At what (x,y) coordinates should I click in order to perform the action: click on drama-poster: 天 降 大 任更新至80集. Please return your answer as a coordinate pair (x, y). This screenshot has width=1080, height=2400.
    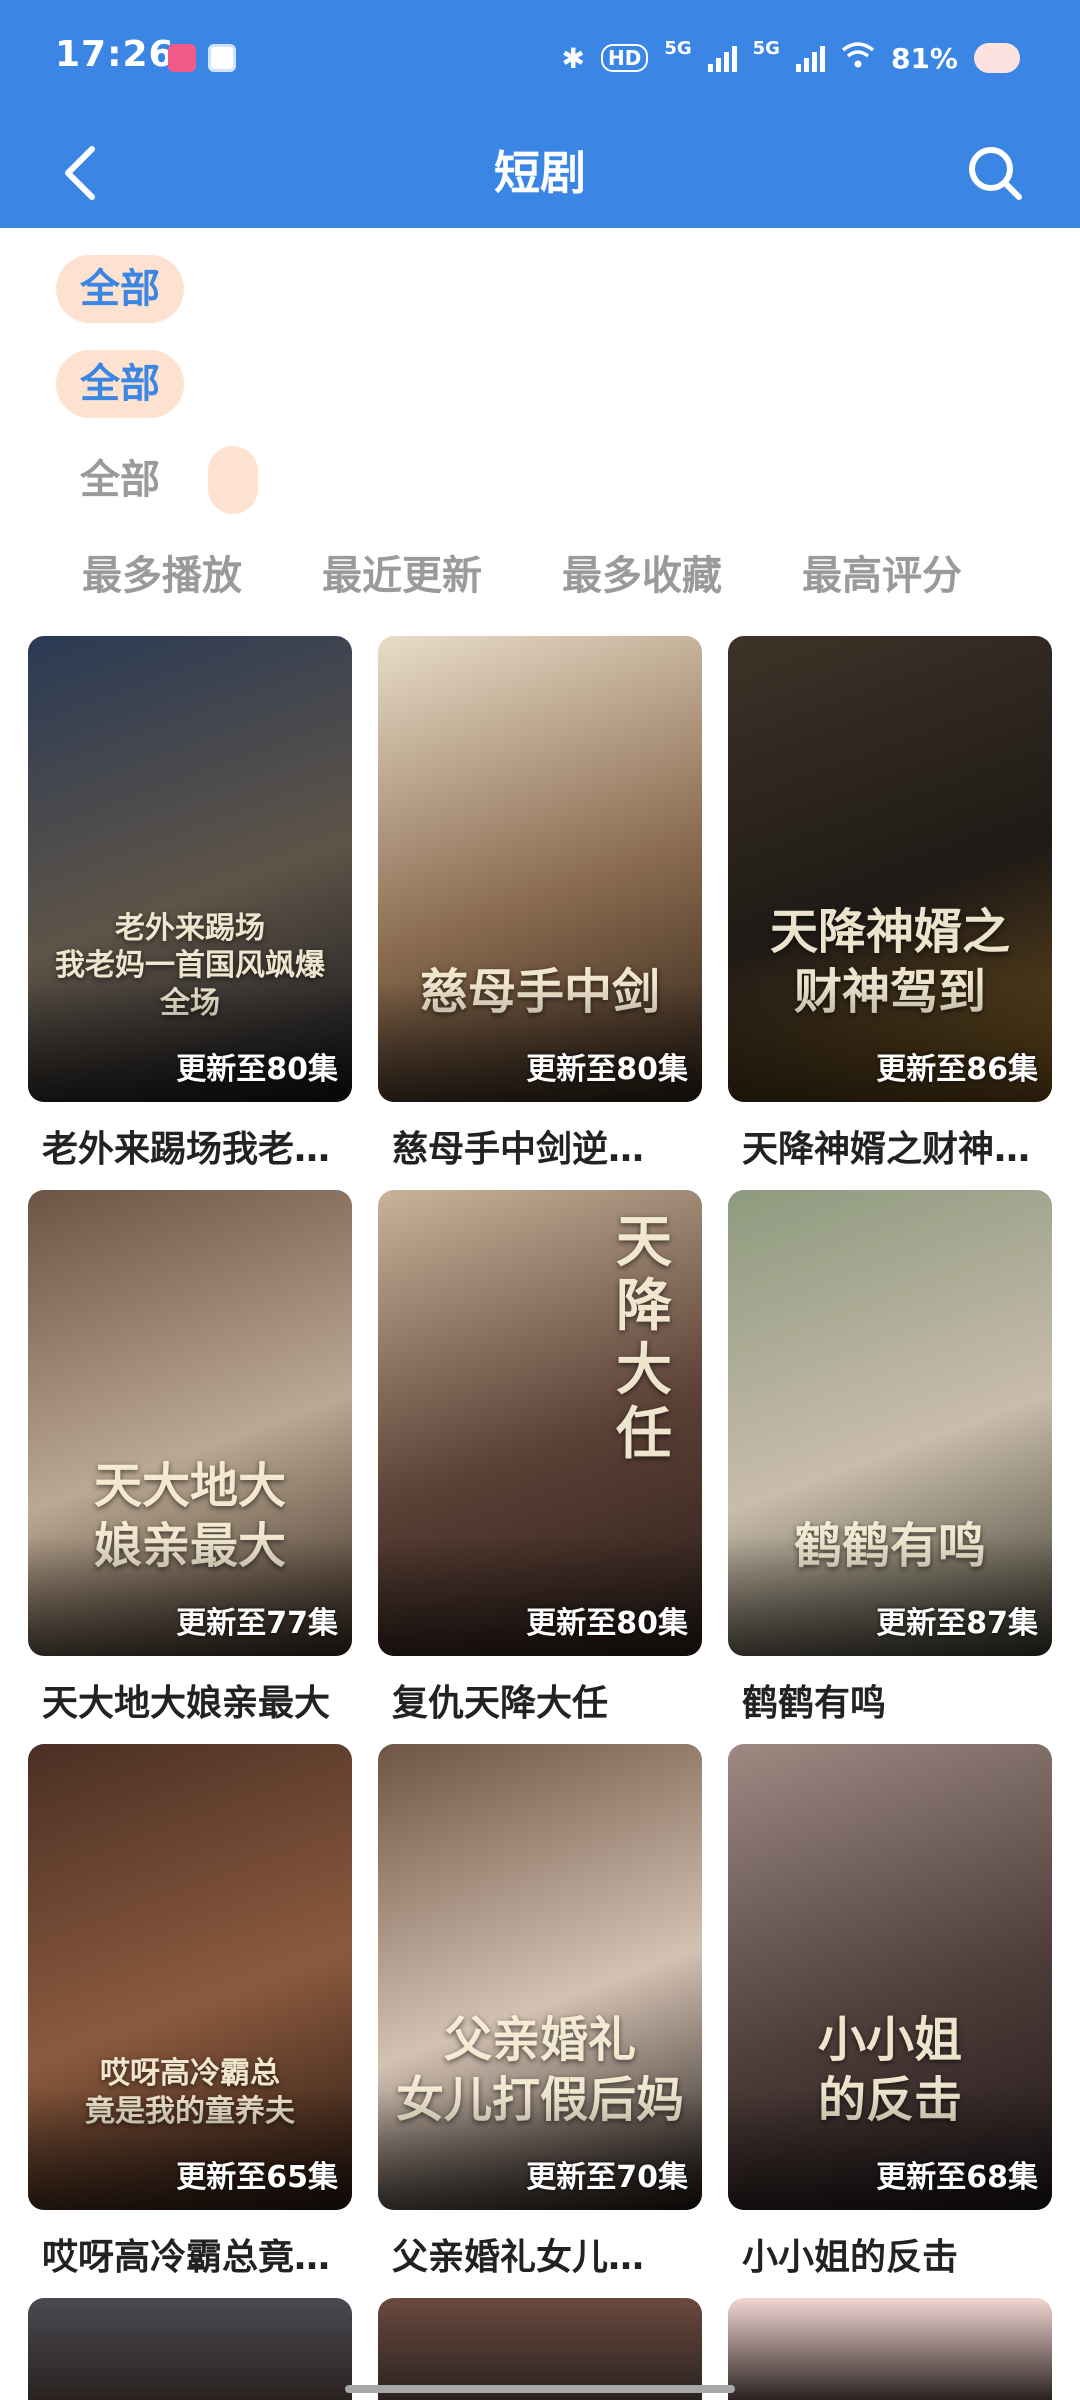
    Looking at the image, I should click on (540, 1423).